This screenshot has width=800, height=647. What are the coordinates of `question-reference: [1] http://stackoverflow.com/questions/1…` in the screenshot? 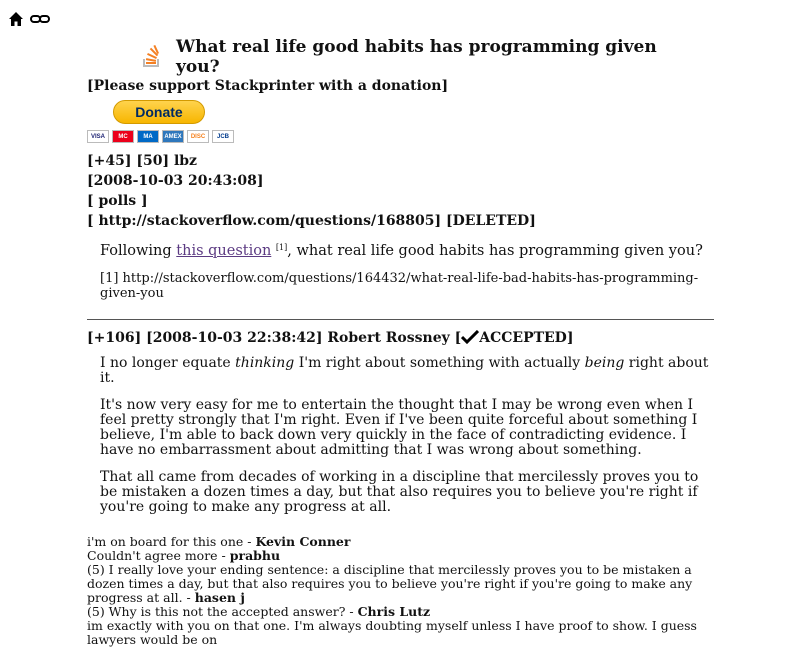 It's located at (399, 286).